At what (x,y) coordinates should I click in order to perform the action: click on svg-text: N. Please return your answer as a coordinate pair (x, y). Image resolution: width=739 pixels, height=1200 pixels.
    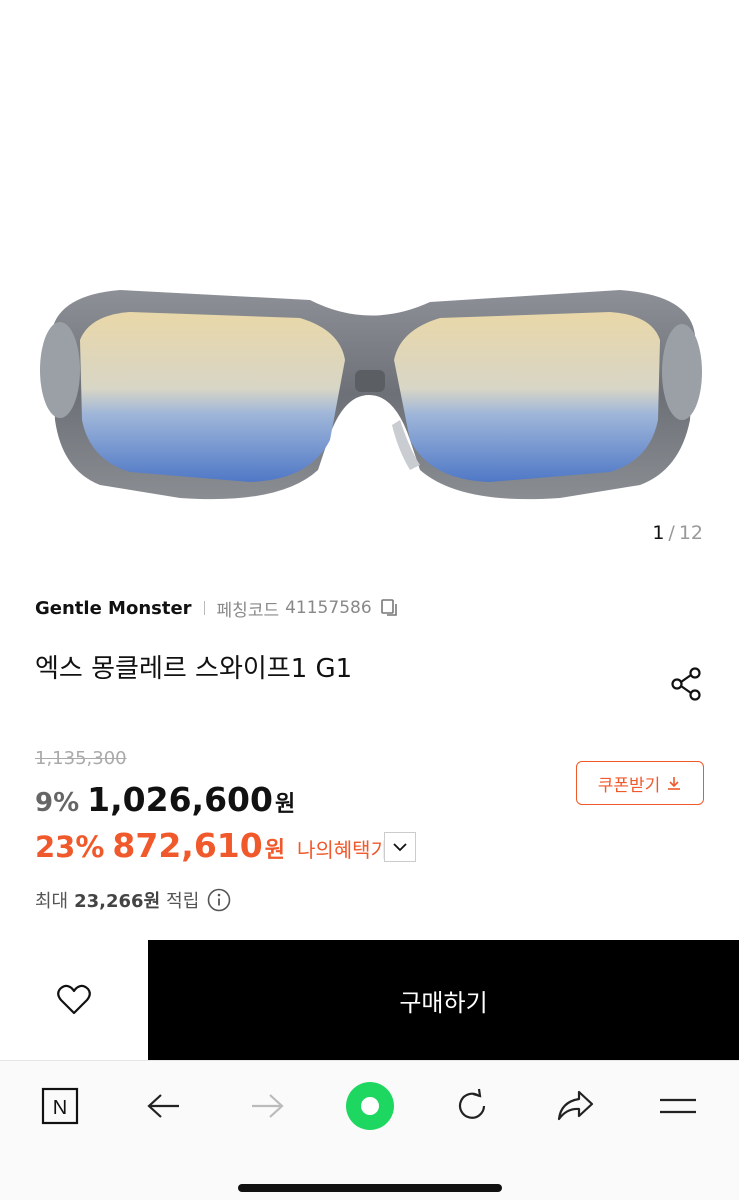
    Looking at the image, I should click on (60, 1108).